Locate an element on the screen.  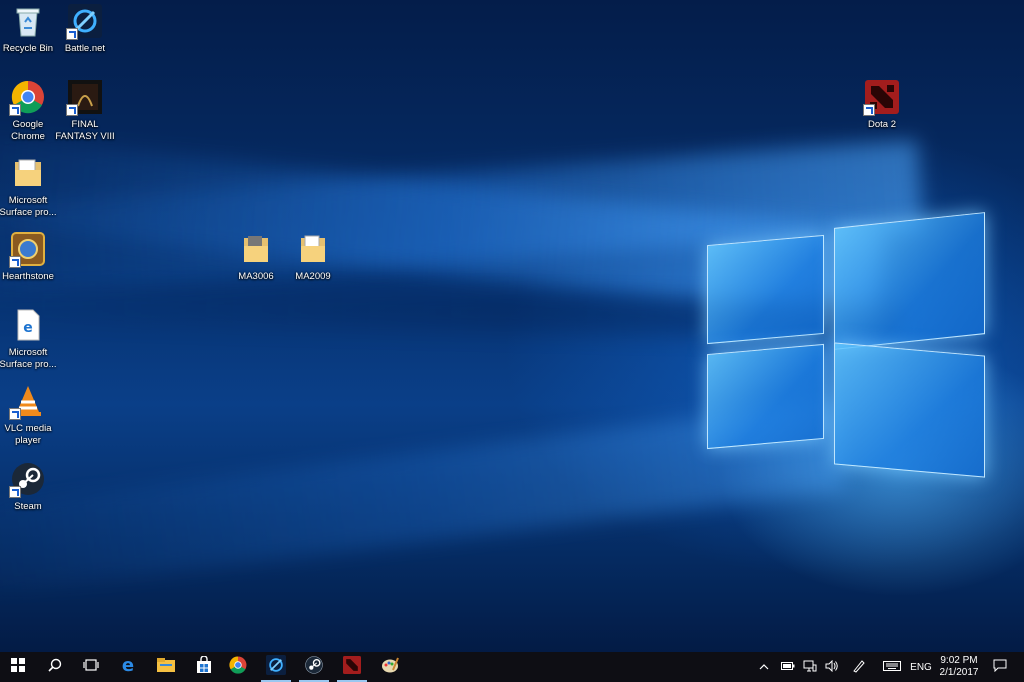
notification-icon is located at coordinates (1000, 667).